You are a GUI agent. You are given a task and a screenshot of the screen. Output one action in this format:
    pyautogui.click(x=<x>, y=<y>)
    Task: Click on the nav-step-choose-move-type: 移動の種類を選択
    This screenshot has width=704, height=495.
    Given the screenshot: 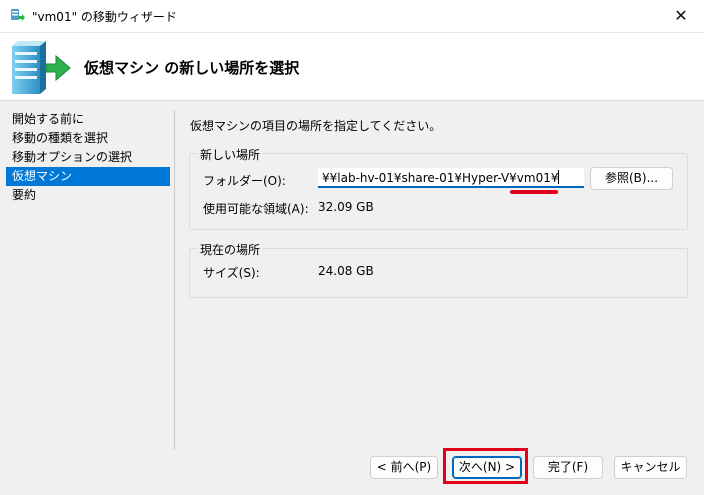 What is the action you would take?
    pyautogui.click(x=85, y=138)
    